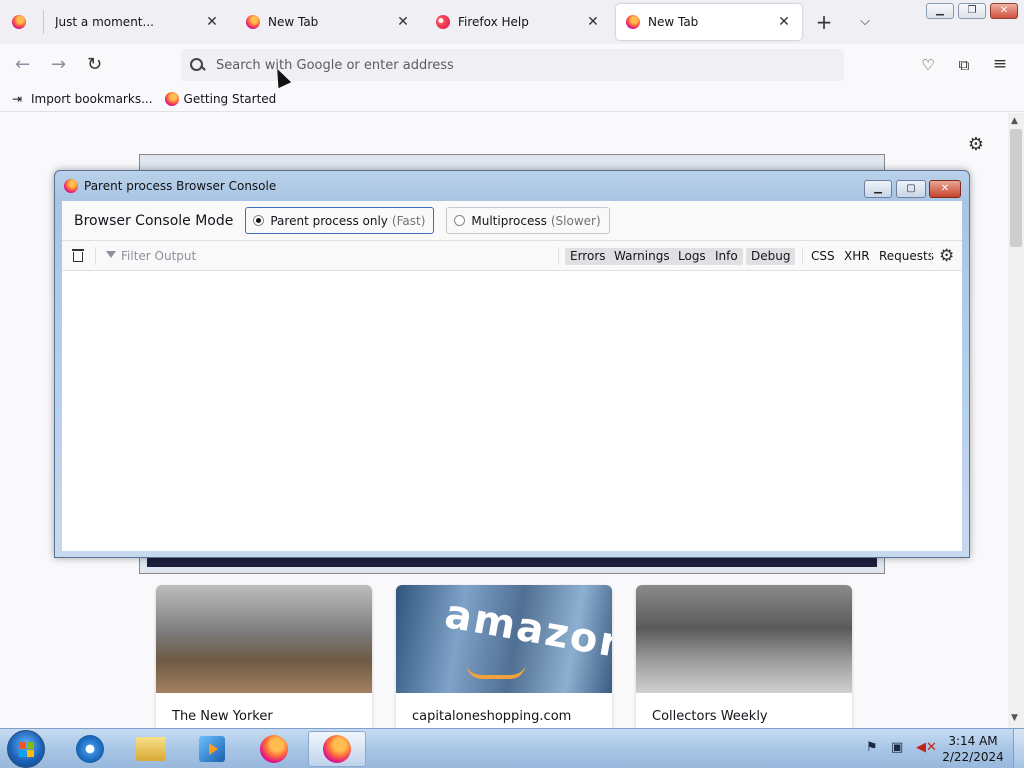 This screenshot has width=1024, height=768. What do you see at coordinates (940, 11) in the screenshot?
I see `minimize-button: ▁` at bounding box center [940, 11].